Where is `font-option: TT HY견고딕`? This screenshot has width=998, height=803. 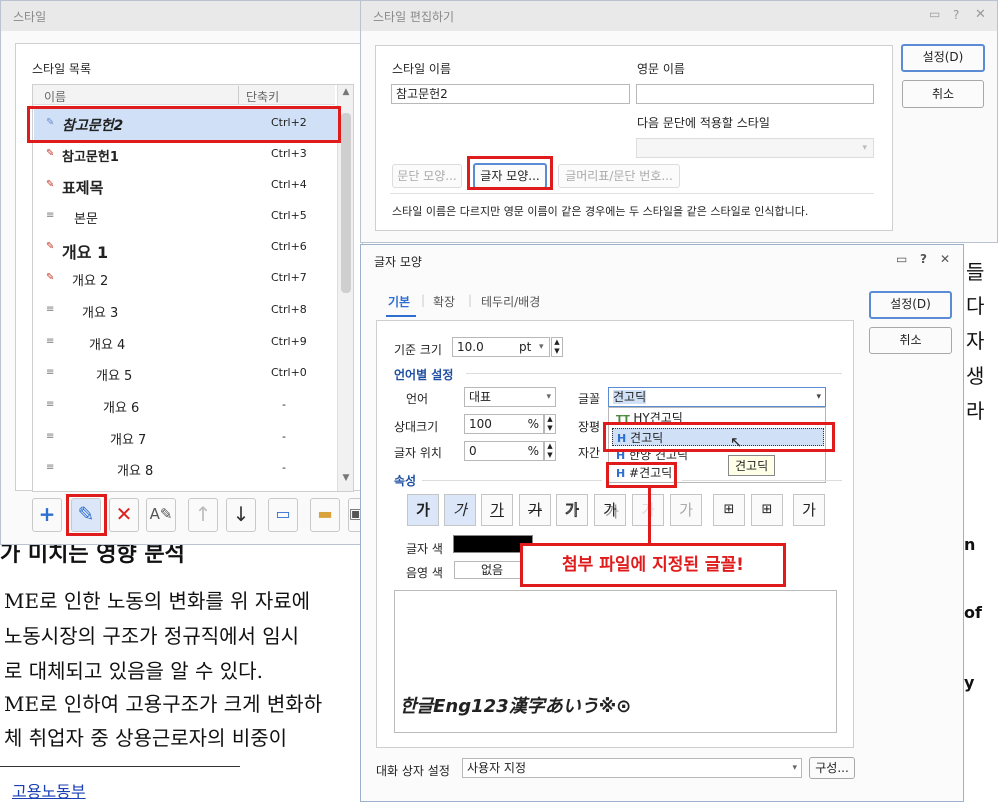 font-option: TT HY견고딕 is located at coordinates (718, 418).